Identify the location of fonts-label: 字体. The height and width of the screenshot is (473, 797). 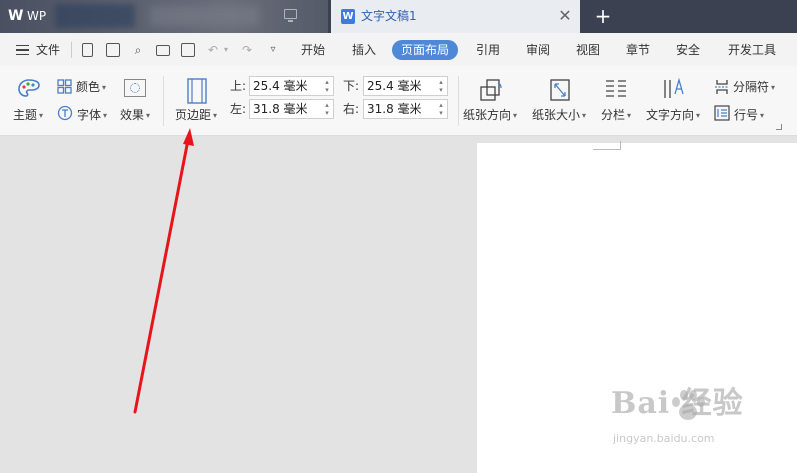
(89, 115).